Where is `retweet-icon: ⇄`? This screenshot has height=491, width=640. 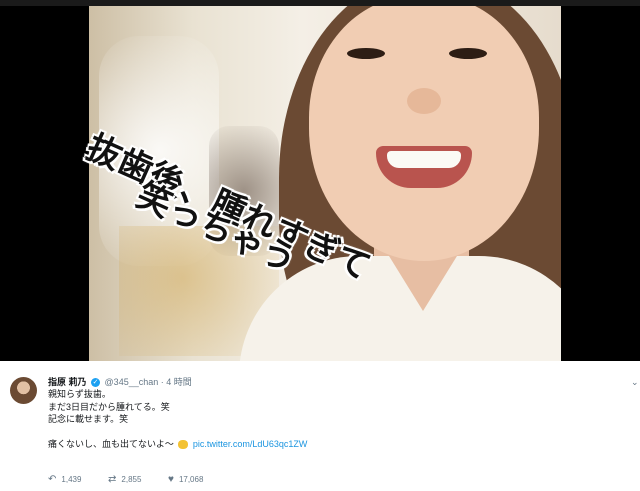
retweet-icon: ⇄ is located at coordinates (112, 479).